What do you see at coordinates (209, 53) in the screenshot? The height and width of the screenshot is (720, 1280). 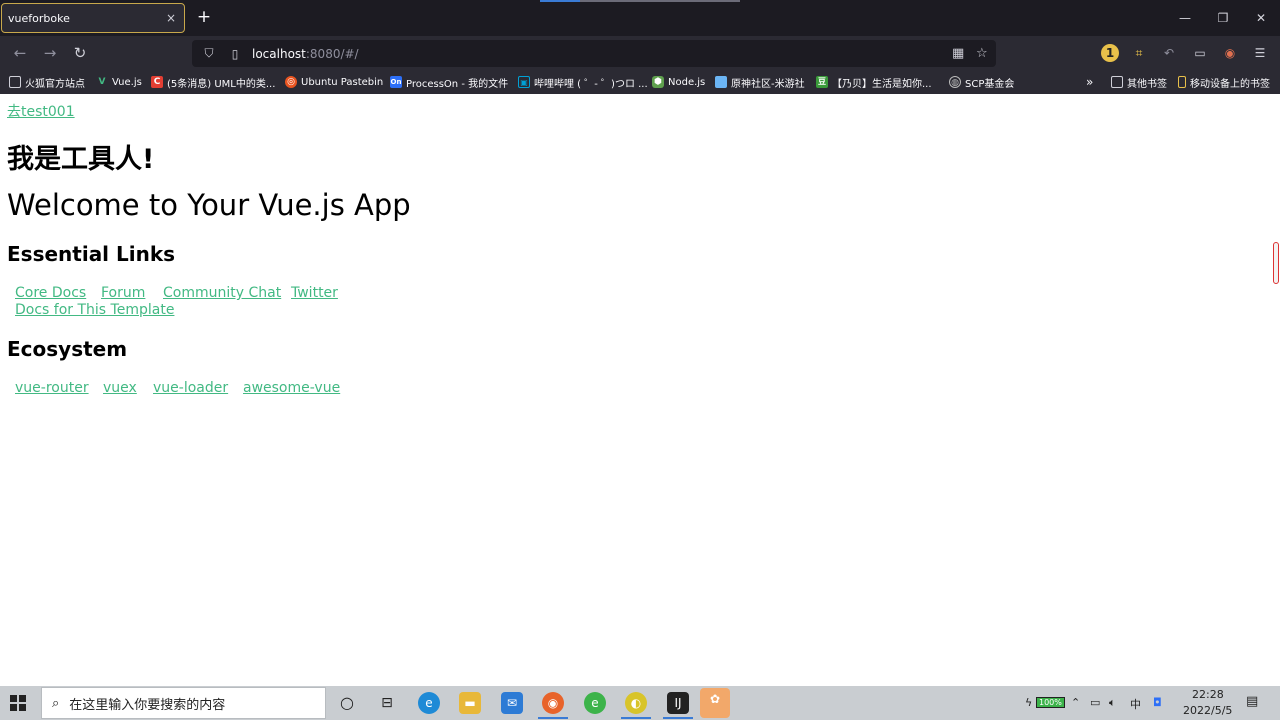 I see `shield-icon: ⛉` at bounding box center [209, 53].